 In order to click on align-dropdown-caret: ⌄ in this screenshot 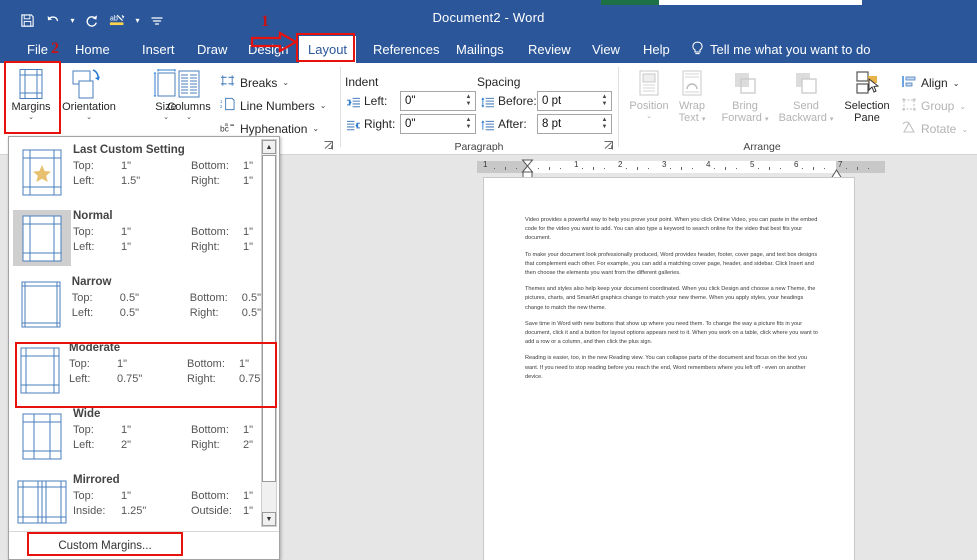, I will do `click(956, 83)`.